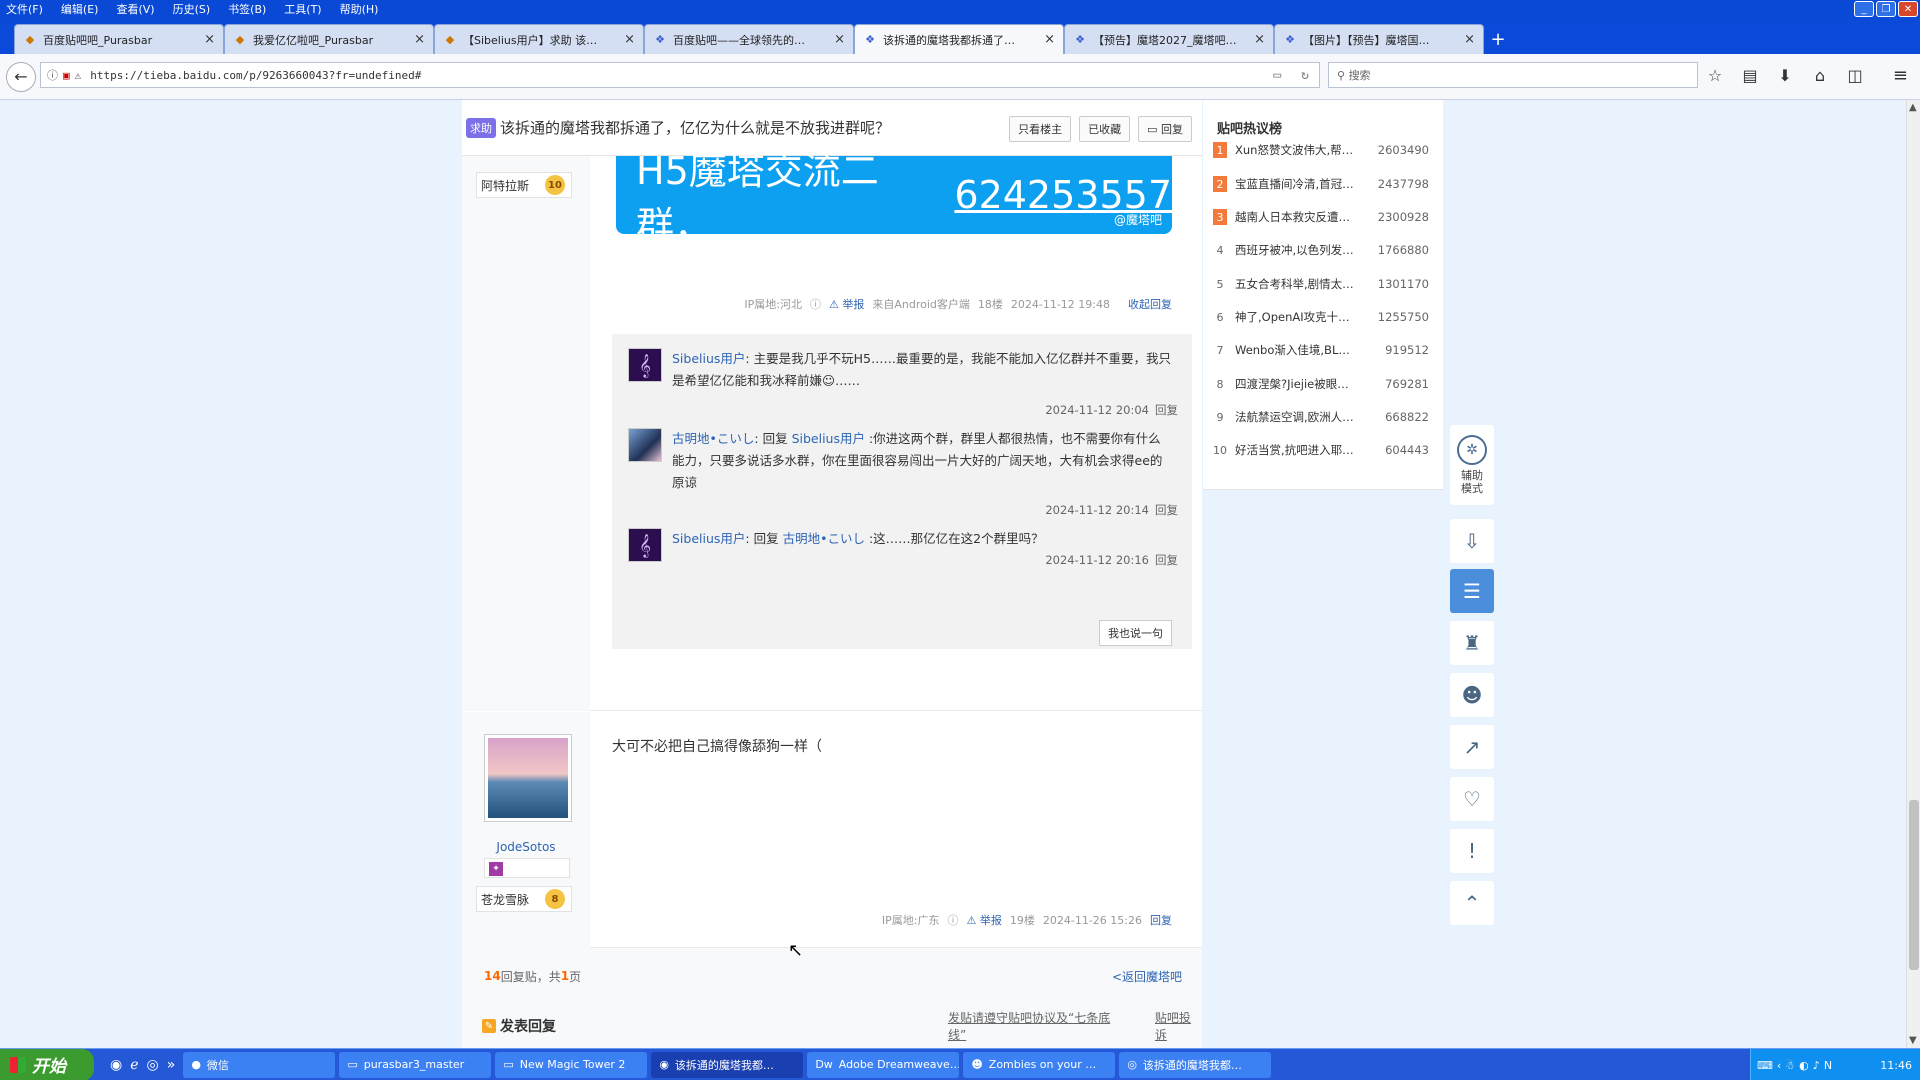  Describe the element at coordinates (116, 1065) in the screenshot. I see `quicklaunch-browser-icon: ◉` at that location.